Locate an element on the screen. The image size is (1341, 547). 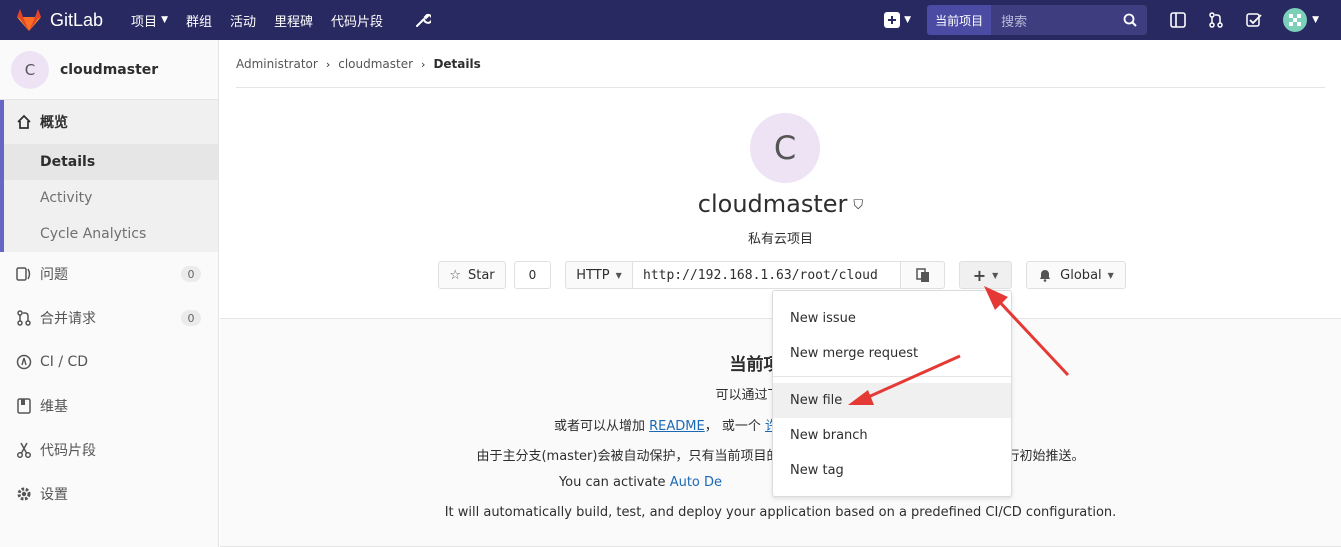
divider is located at coordinates (780, 87).